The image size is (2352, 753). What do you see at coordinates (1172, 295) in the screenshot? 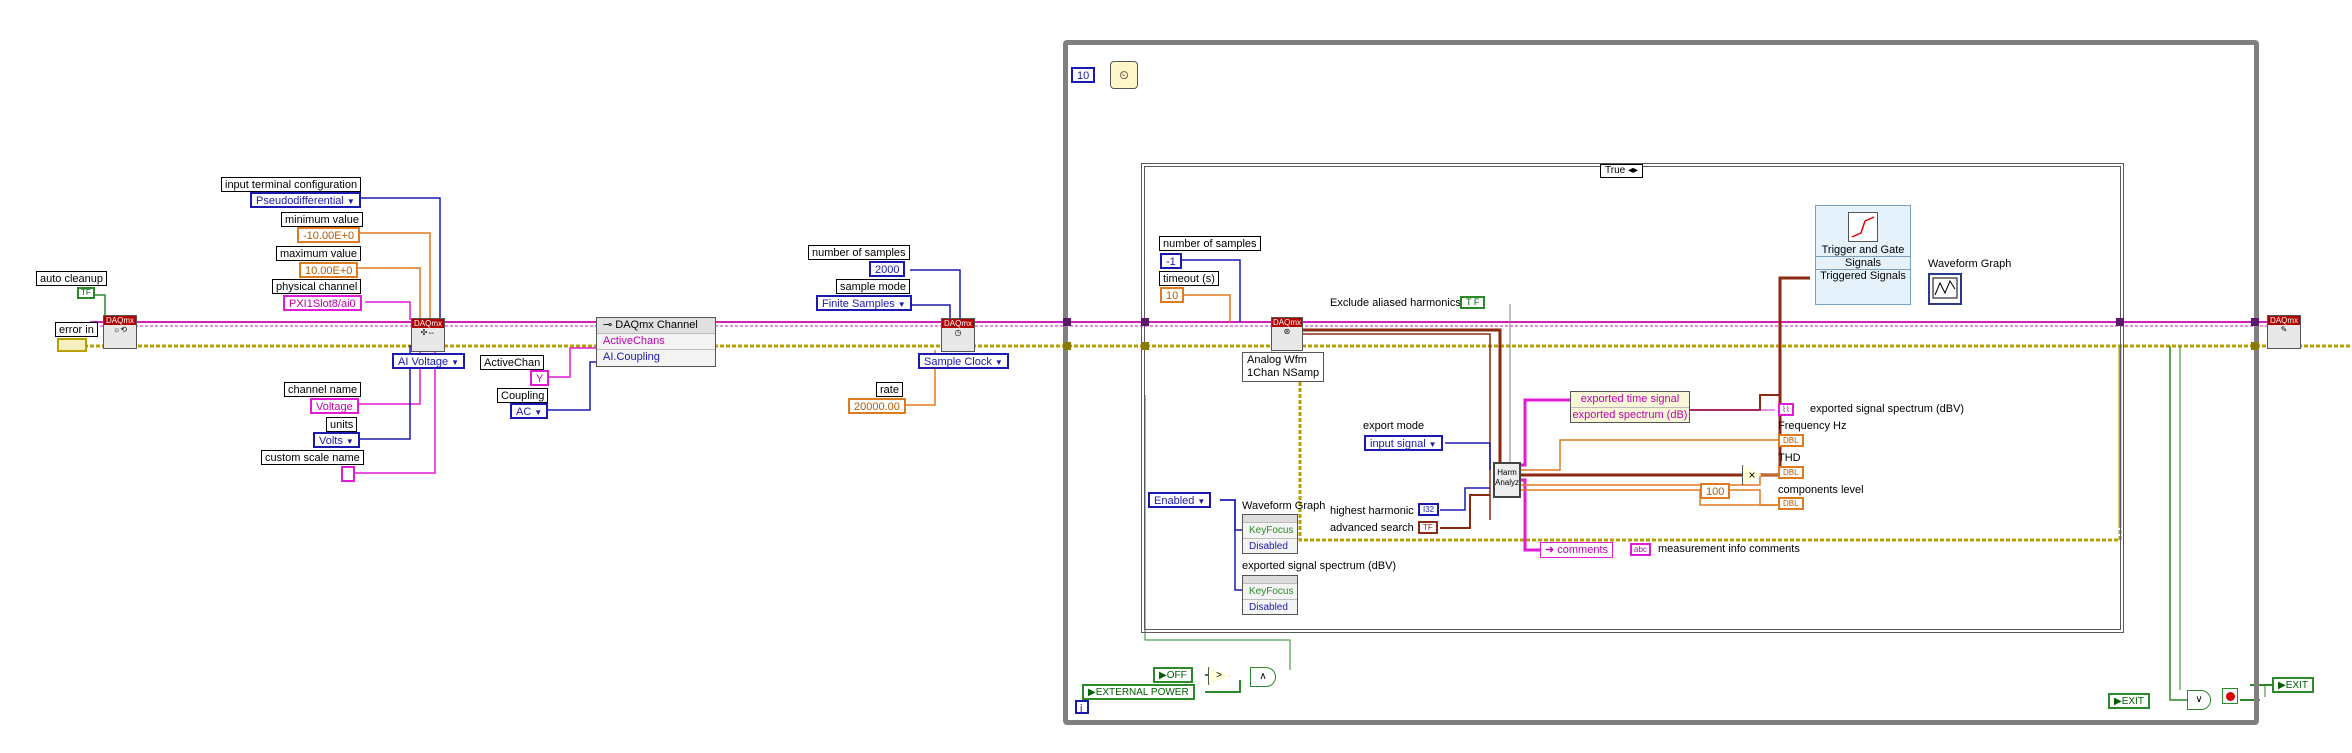
I see `timeout-constant: 10` at bounding box center [1172, 295].